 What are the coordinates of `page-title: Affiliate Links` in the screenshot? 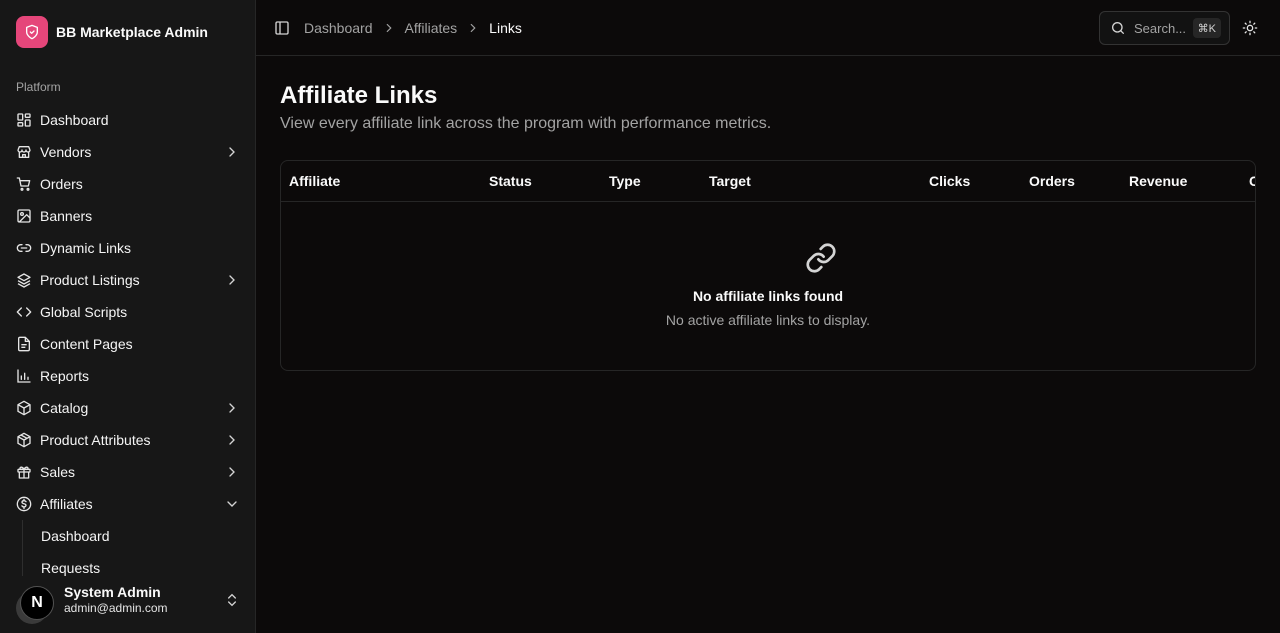 It's located at (359, 95).